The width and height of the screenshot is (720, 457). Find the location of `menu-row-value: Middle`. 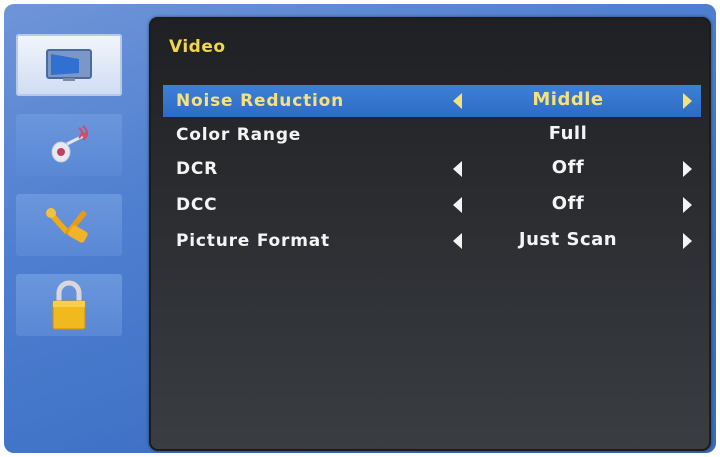

menu-row-value: Middle is located at coordinates (568, 99).